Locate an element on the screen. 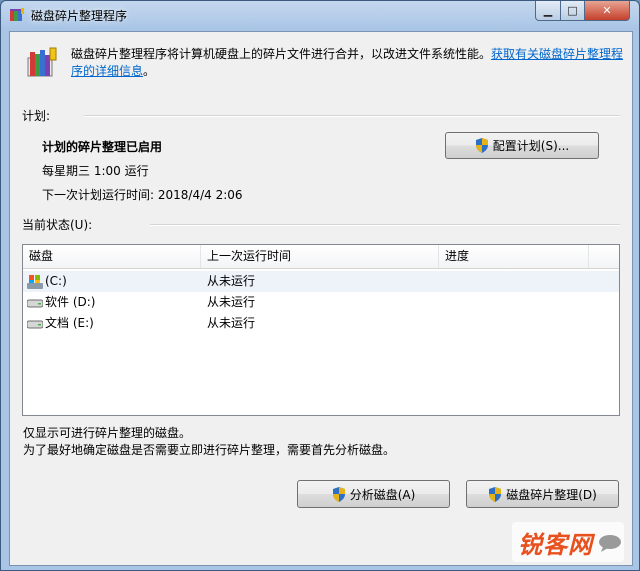 The width and height of the screenshot is (640, 571). minimize-icon: ▁ is located at coordinates (548, 10).